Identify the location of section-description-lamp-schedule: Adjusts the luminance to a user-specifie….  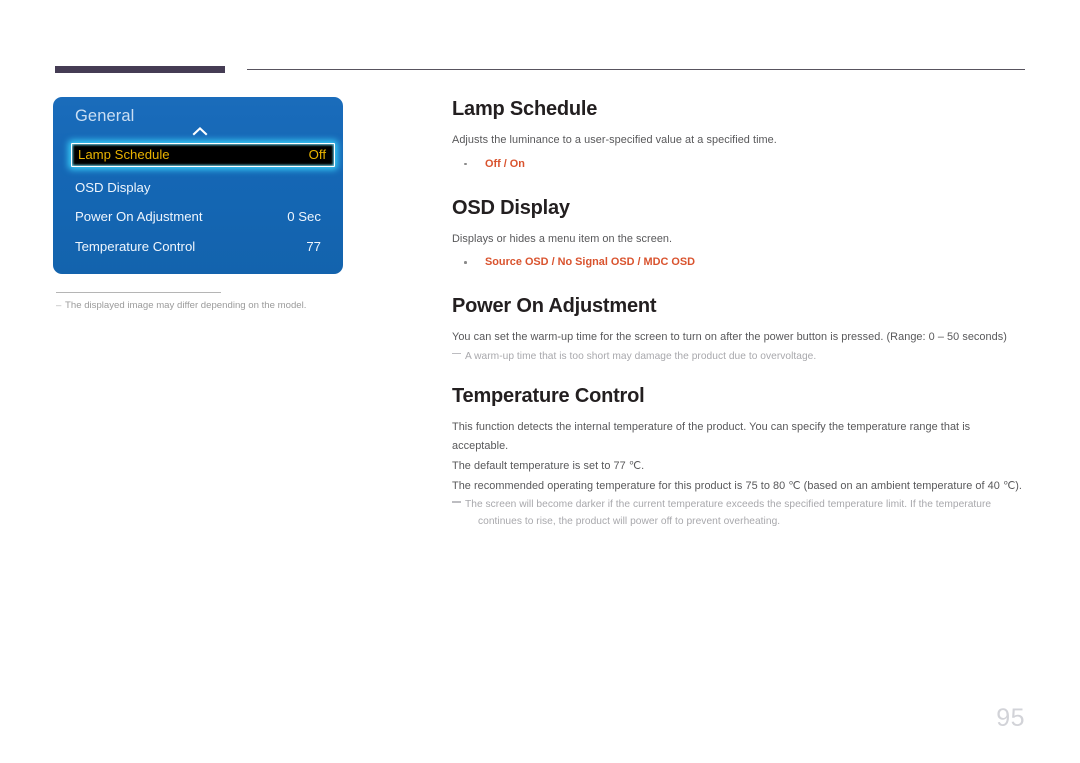
(614, 140).